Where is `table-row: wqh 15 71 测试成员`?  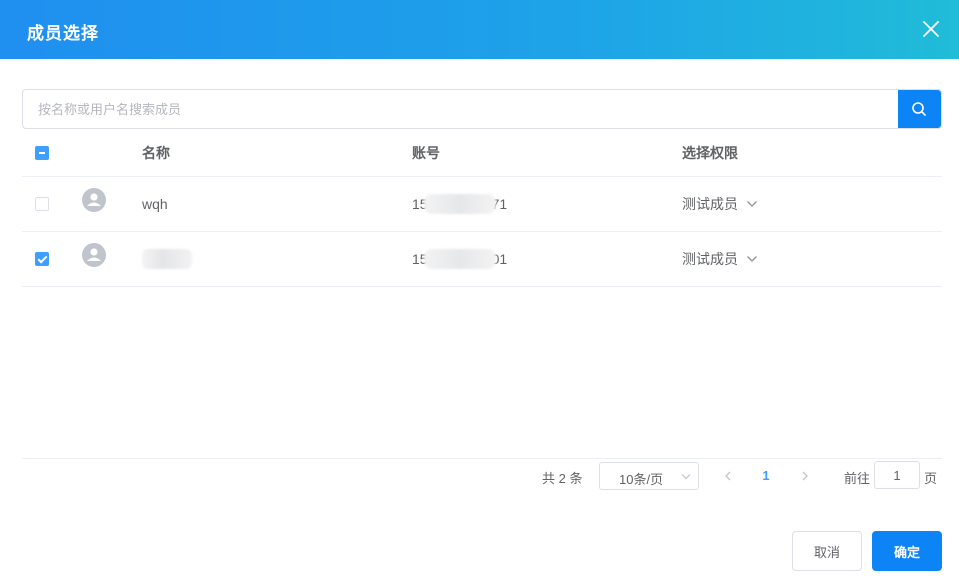
table-row: wqh 15 71 测试成员 is located at coordinates (482, 204).